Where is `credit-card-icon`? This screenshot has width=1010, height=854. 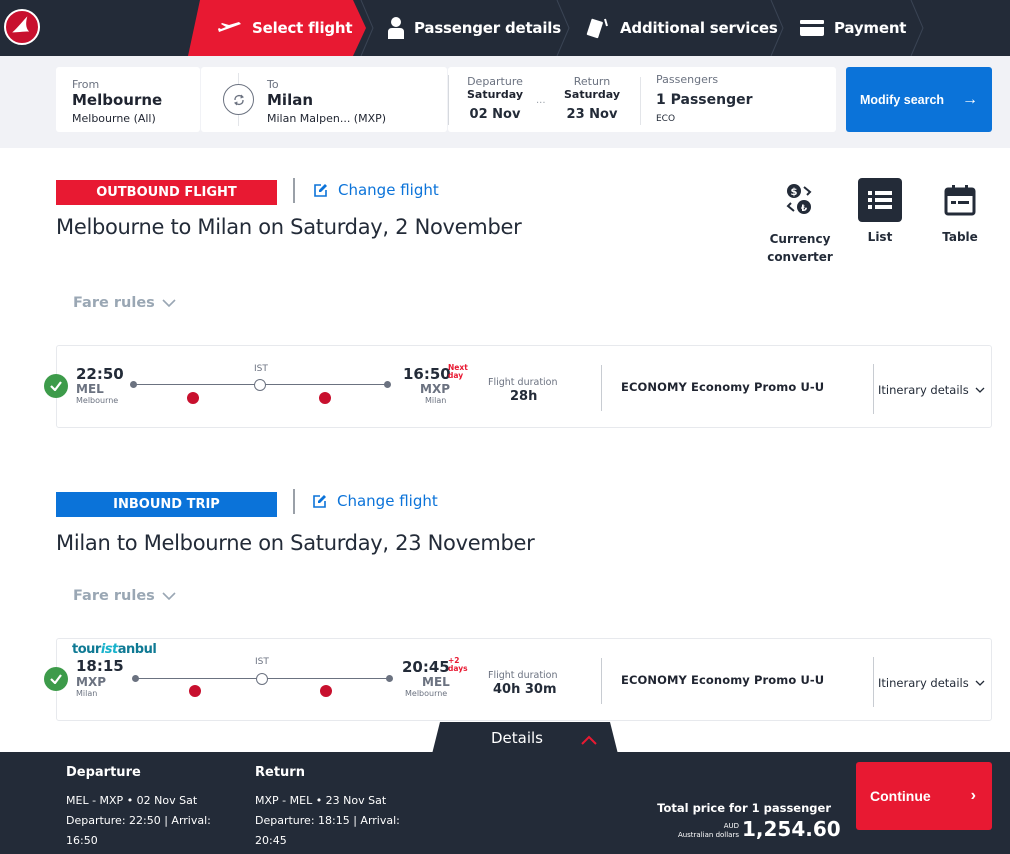 credit-card-icon is located at coordinates (812, 28).